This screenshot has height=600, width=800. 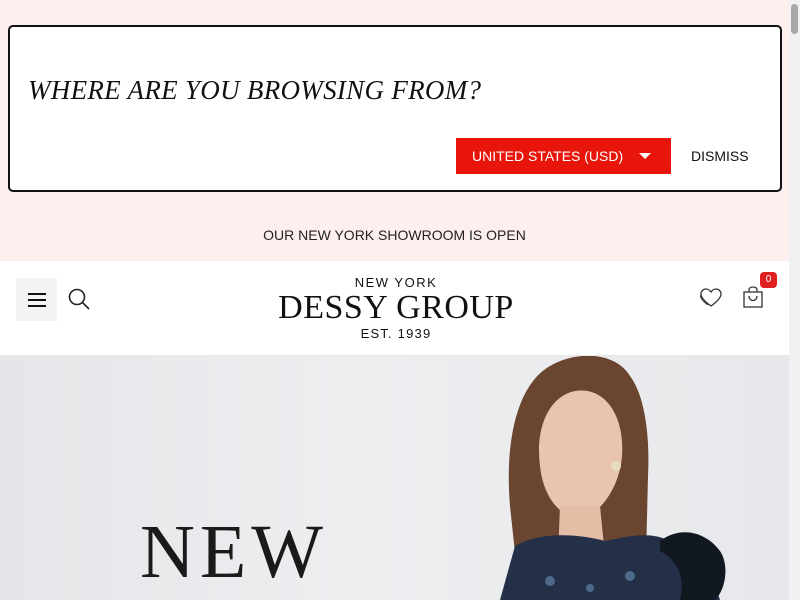 What do you see at coordinates (255, 90) in the screenshot?
I see `popup-title: WHERE ARE YOU BROWSING FROM?` at bounding box center [255, 90].